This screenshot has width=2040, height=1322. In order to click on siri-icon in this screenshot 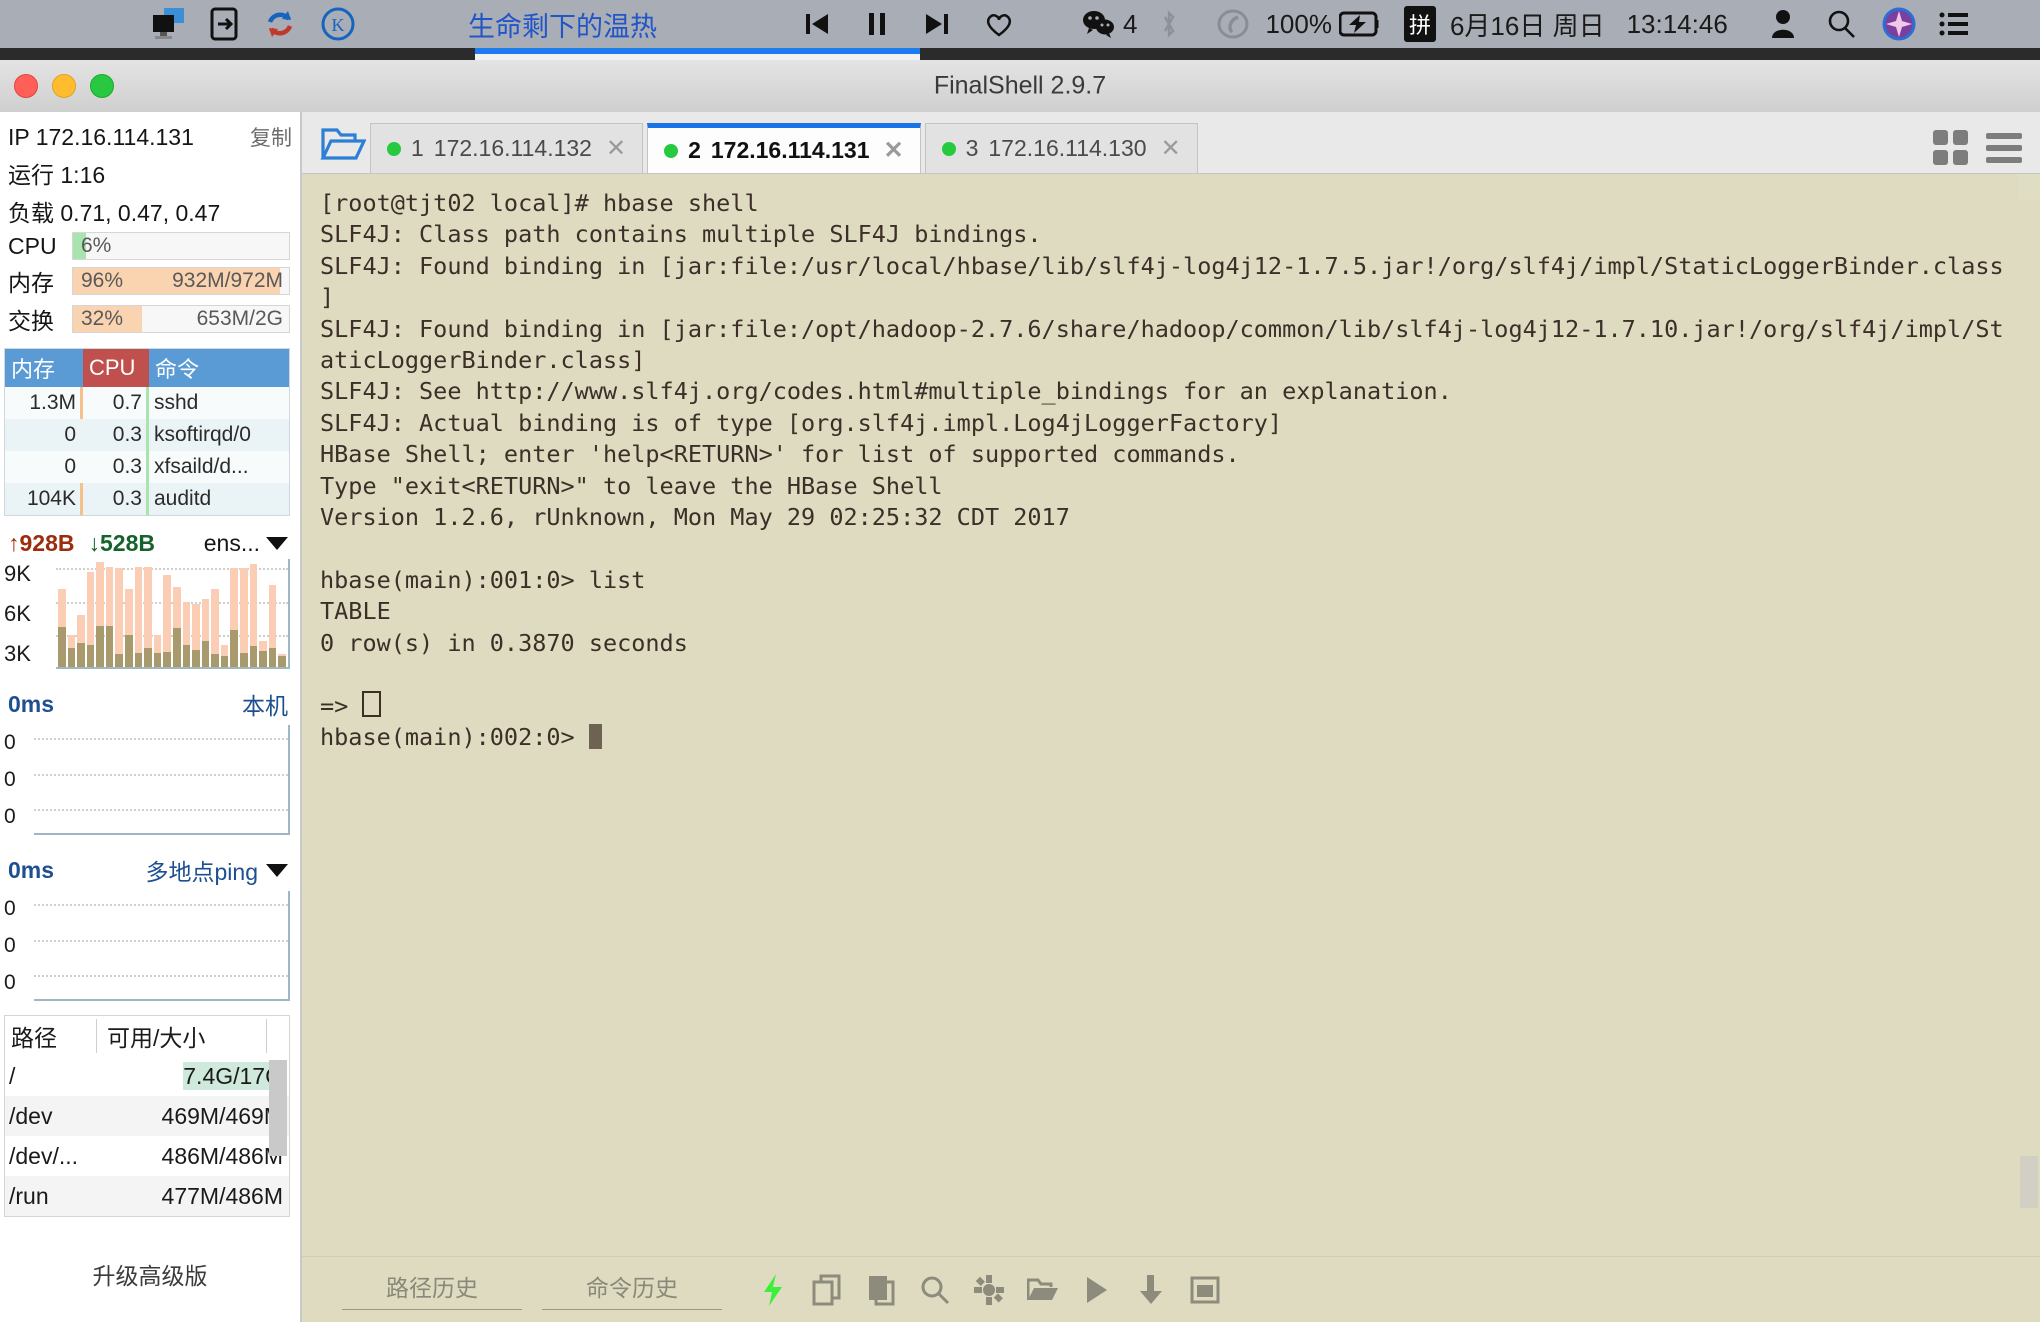, I will do `click(1899, 24)`.